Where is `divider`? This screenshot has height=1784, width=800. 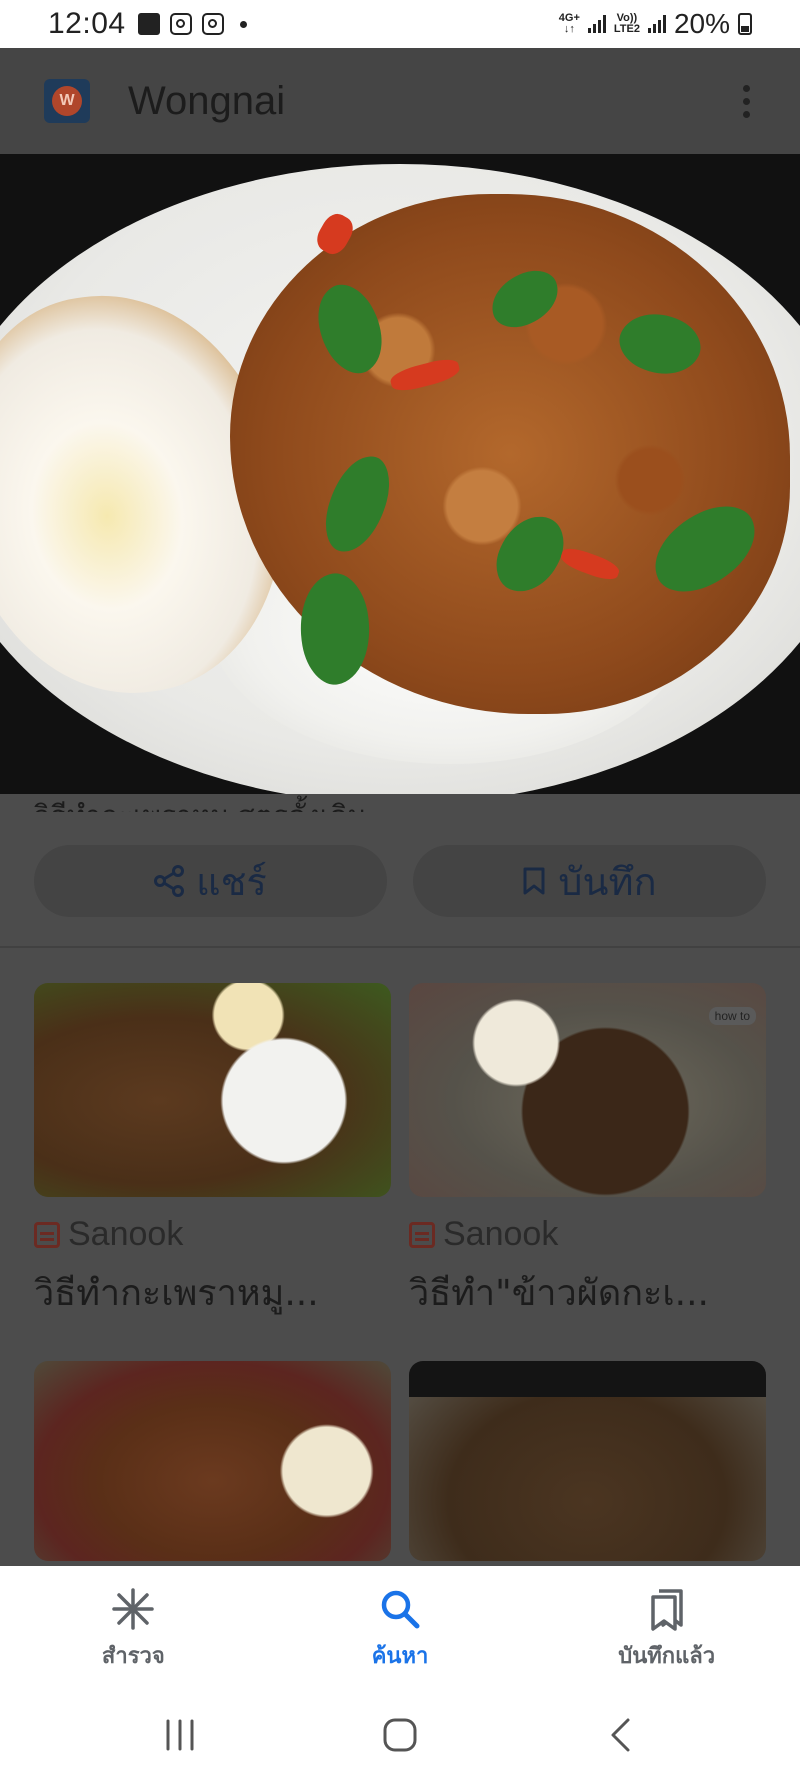 divider is located at coordinates (400, 947).